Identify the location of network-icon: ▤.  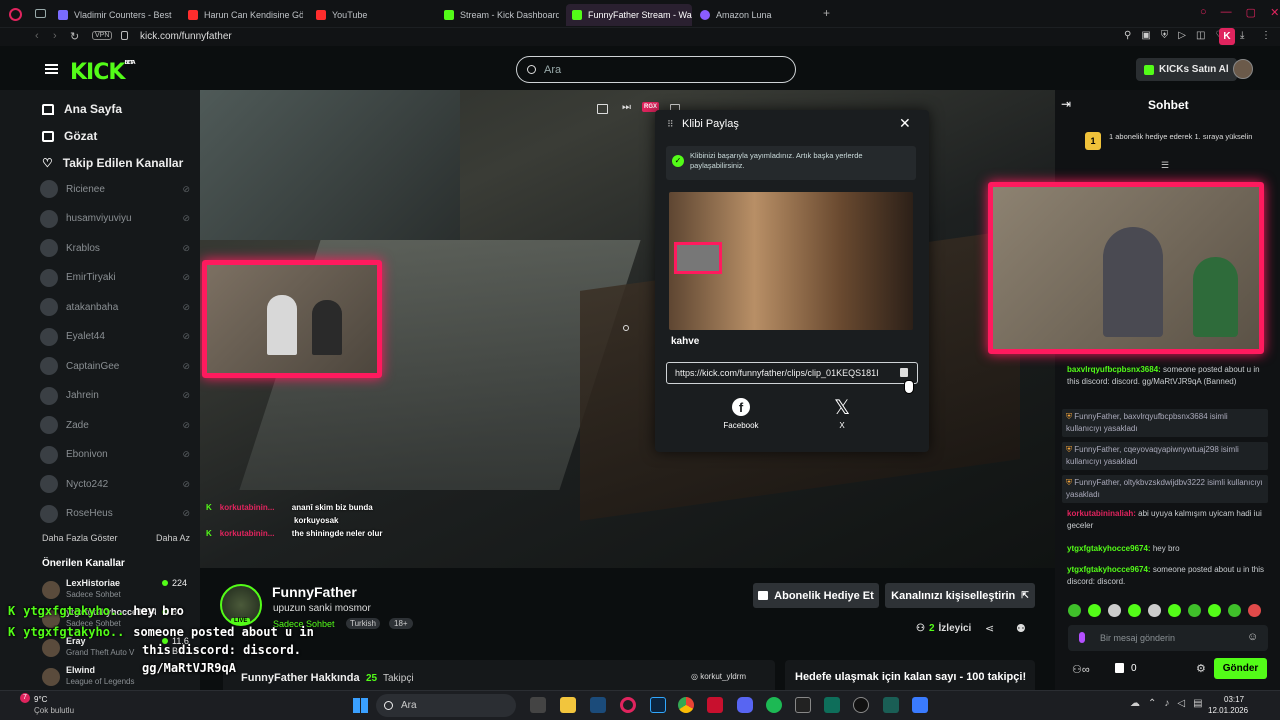
(1197, 703).